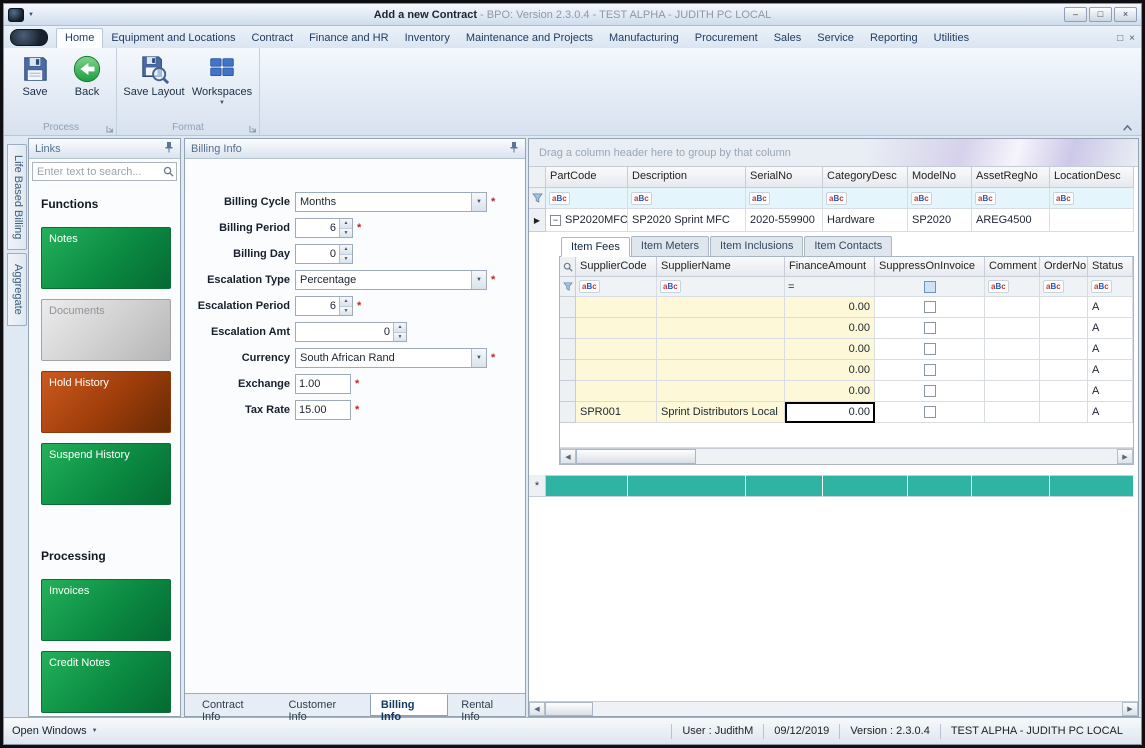  I want to click on append-cell-partcode, so click(587, 486).